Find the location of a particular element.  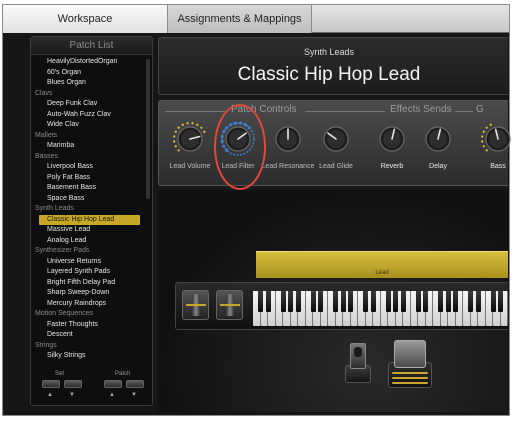

knob-bass: Bass is located at coordinates (493, 152).